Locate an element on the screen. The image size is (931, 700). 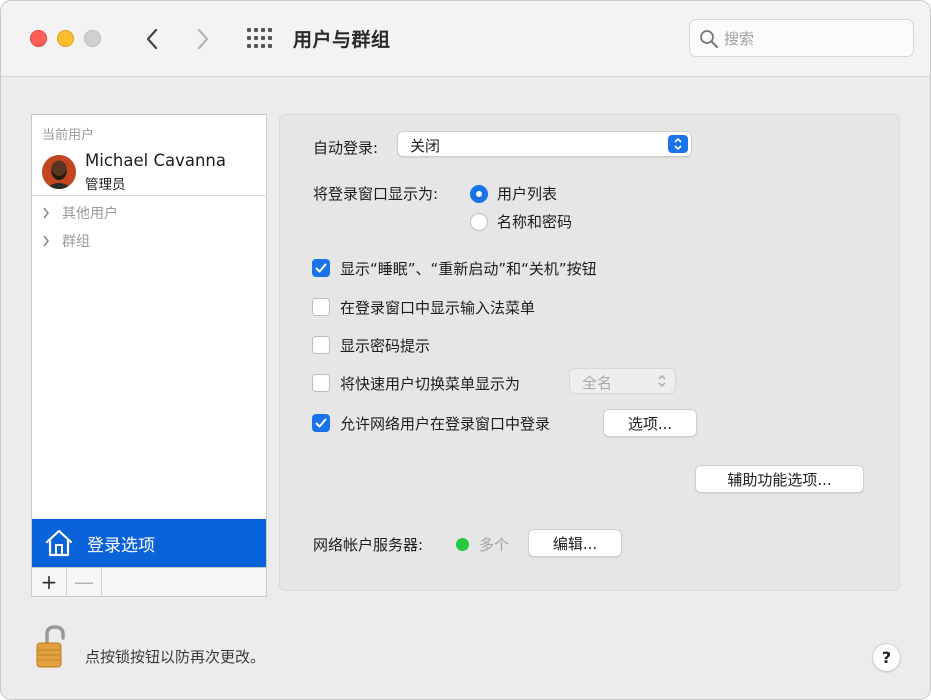
radio-name-and-password is located at coordinates (479, 222).